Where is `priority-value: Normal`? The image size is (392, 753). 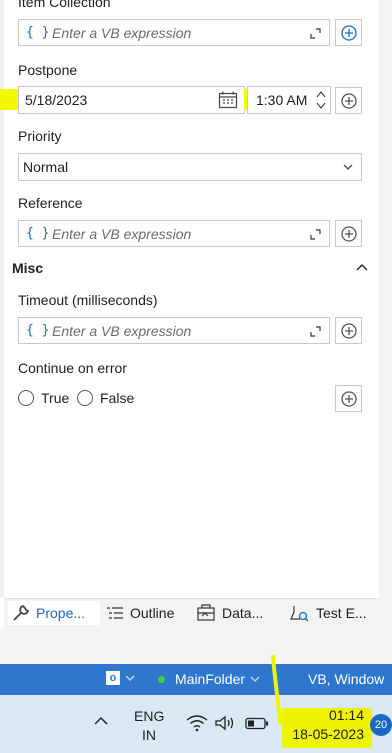 priority-value: Normal is located at coordinates (46, 167).